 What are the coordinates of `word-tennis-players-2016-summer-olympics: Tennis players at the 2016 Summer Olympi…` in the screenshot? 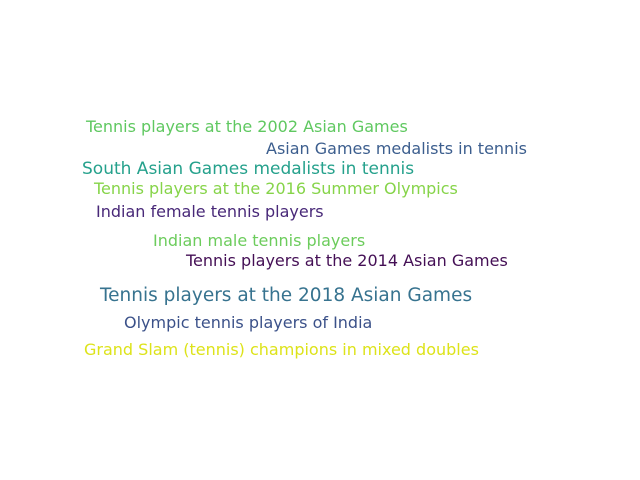 It's located at (276, 188).